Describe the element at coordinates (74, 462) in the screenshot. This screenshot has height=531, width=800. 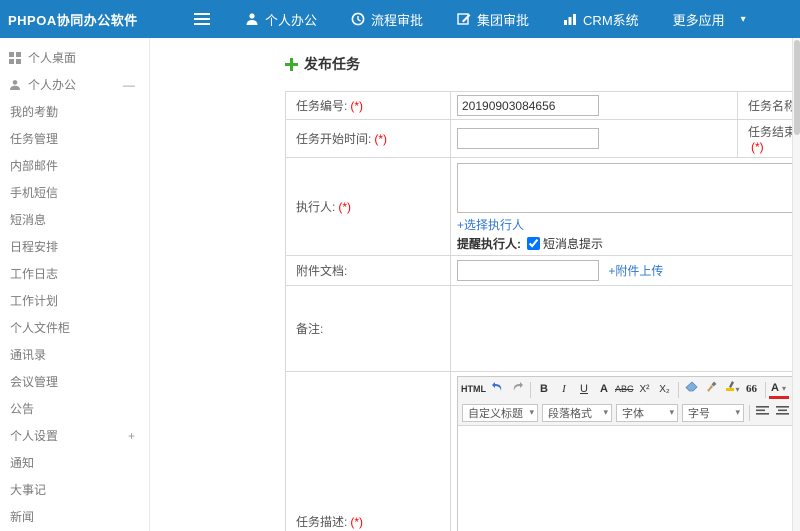
I see `sidebar-item-notice: 通知` at that location.